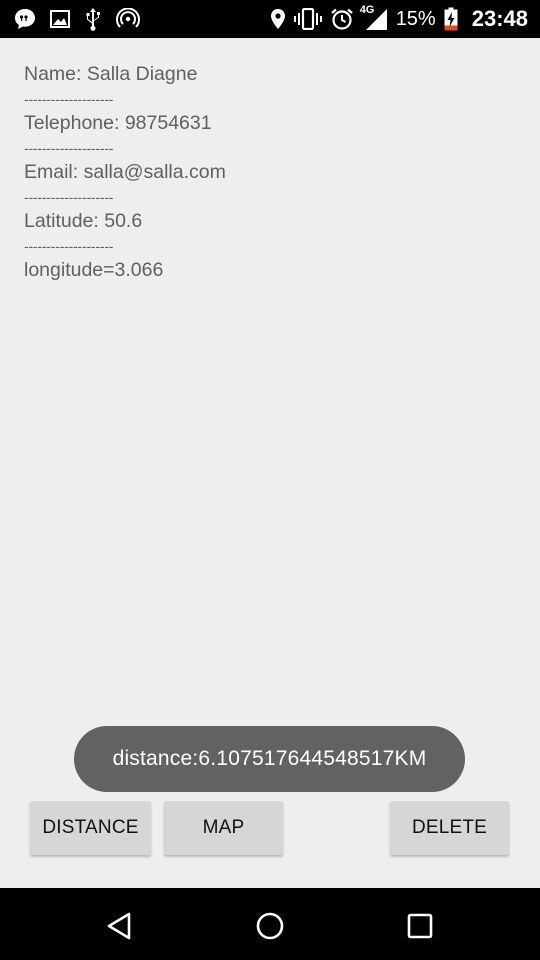  What do you see at coordinates (367, 10) in the screenshot?
I see `network-type-label: 4G` at bounding box center [367, 10].